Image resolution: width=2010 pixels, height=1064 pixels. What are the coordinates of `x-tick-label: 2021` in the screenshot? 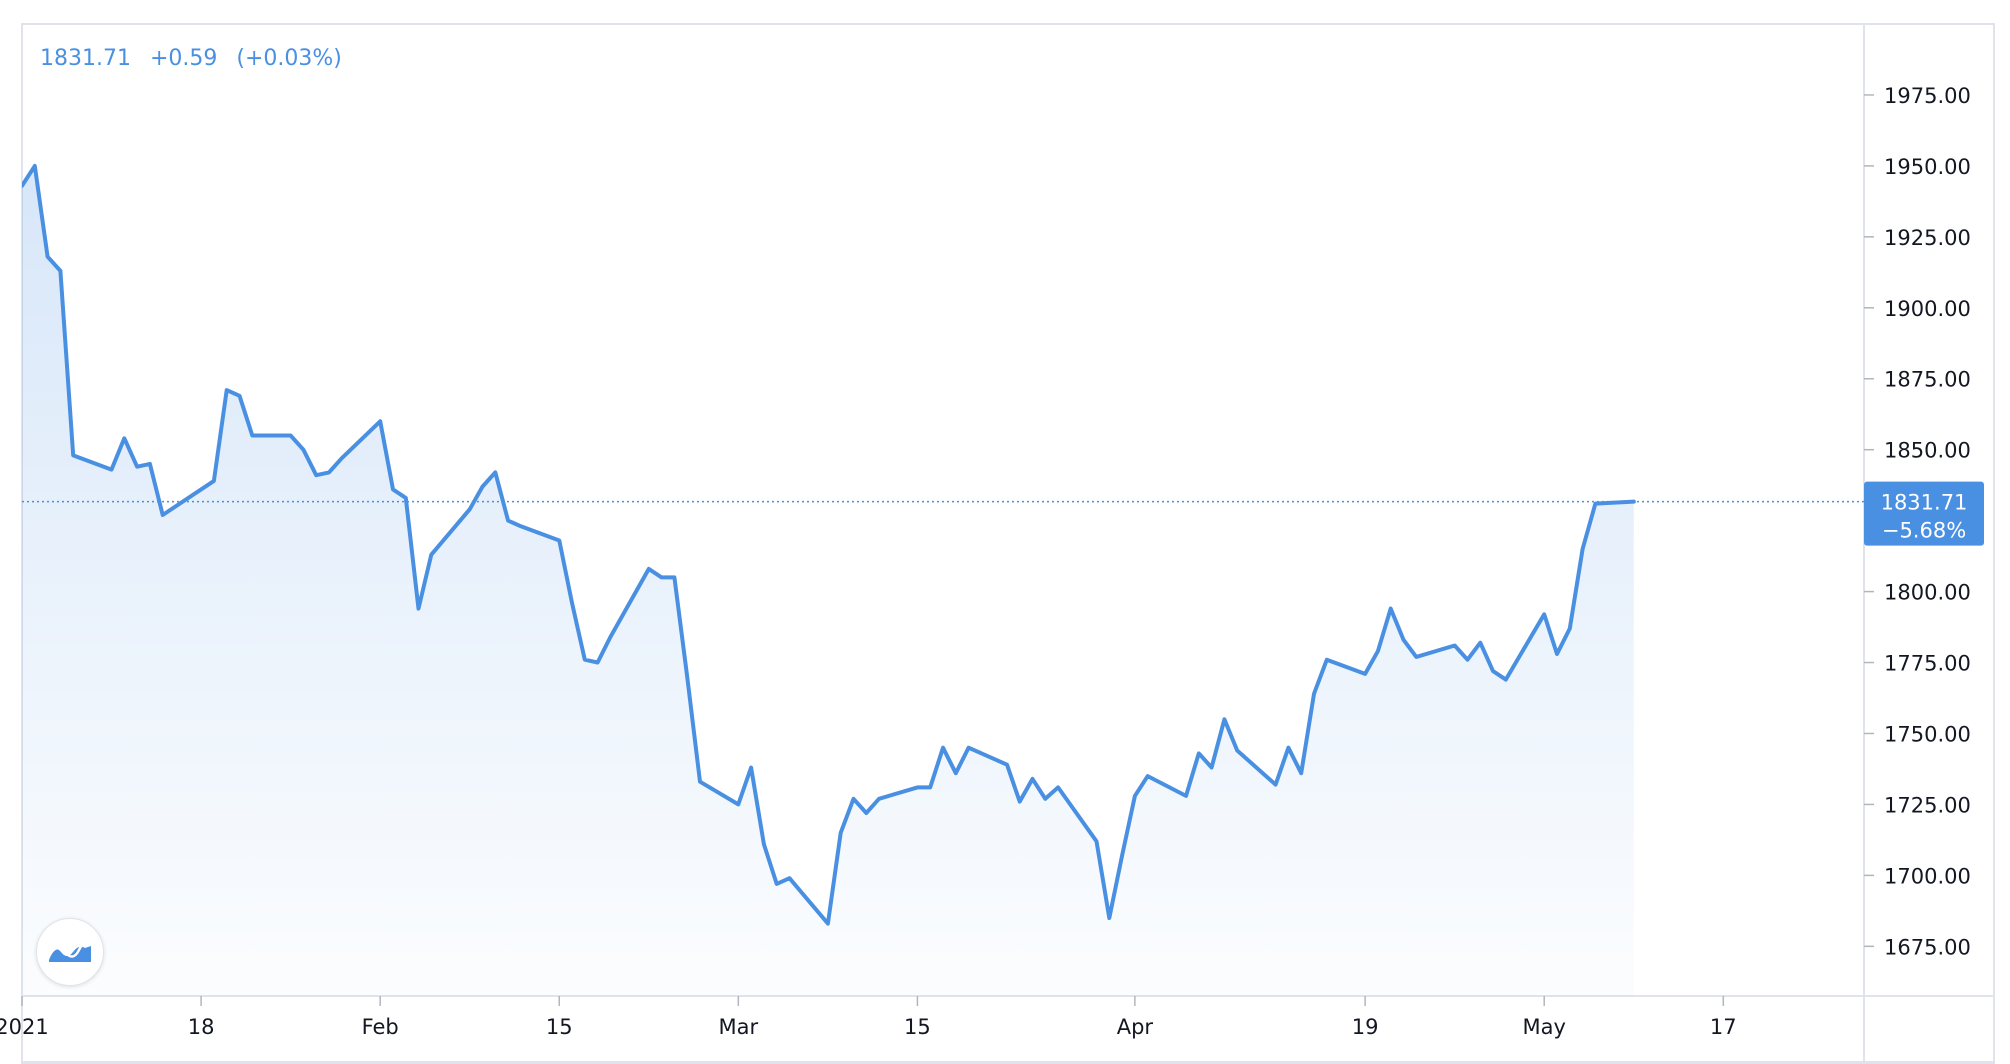 It's located at (24, 1027).